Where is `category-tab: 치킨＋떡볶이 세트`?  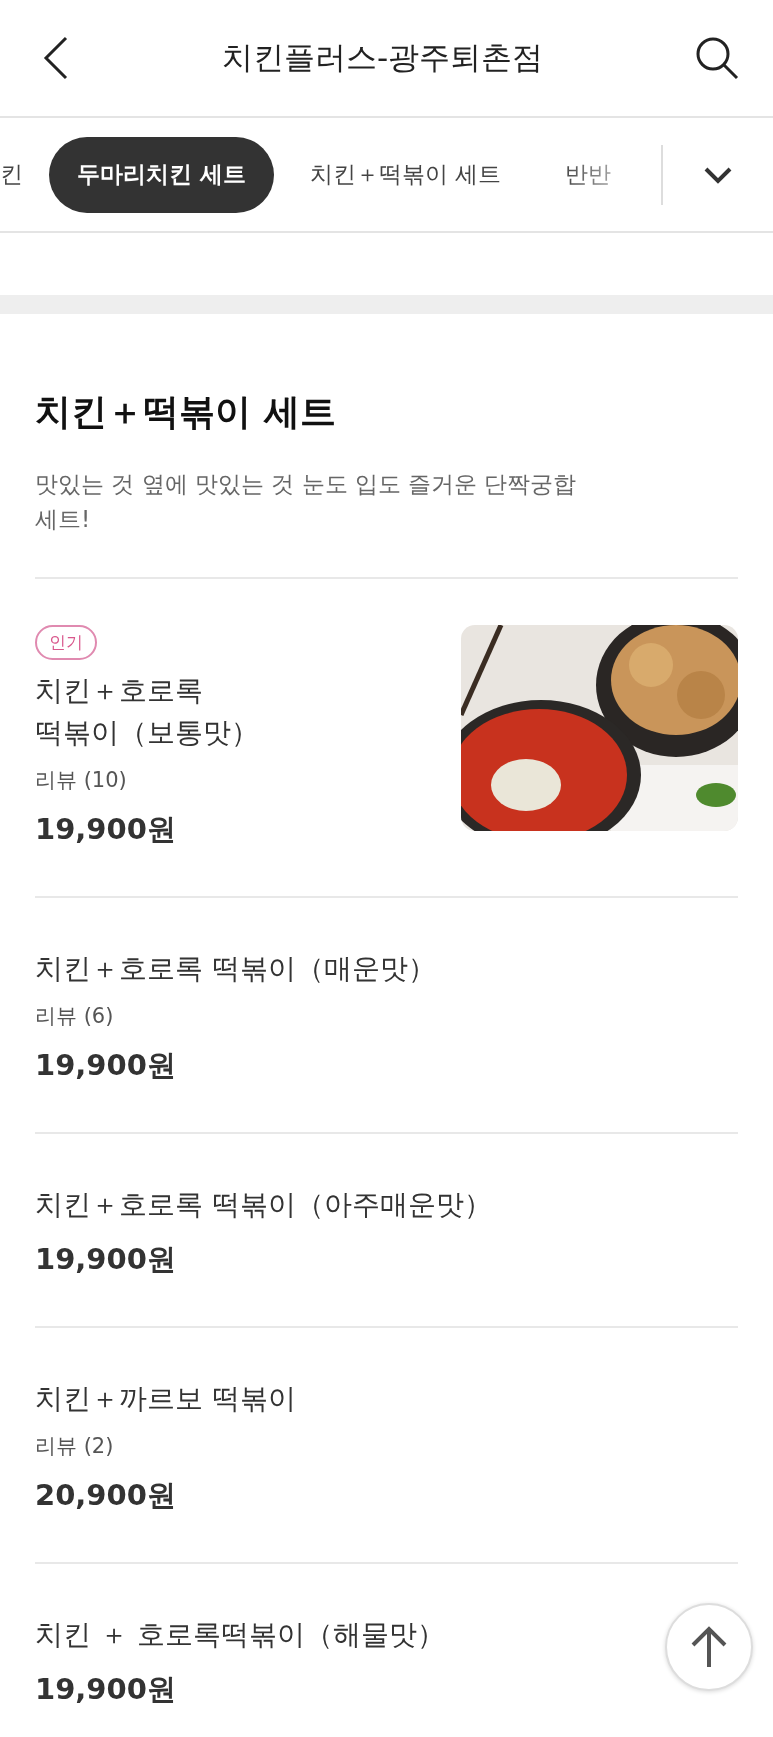 category-tab: 치킨＋떡볶이 세트 is located at coordinates (406, 174).